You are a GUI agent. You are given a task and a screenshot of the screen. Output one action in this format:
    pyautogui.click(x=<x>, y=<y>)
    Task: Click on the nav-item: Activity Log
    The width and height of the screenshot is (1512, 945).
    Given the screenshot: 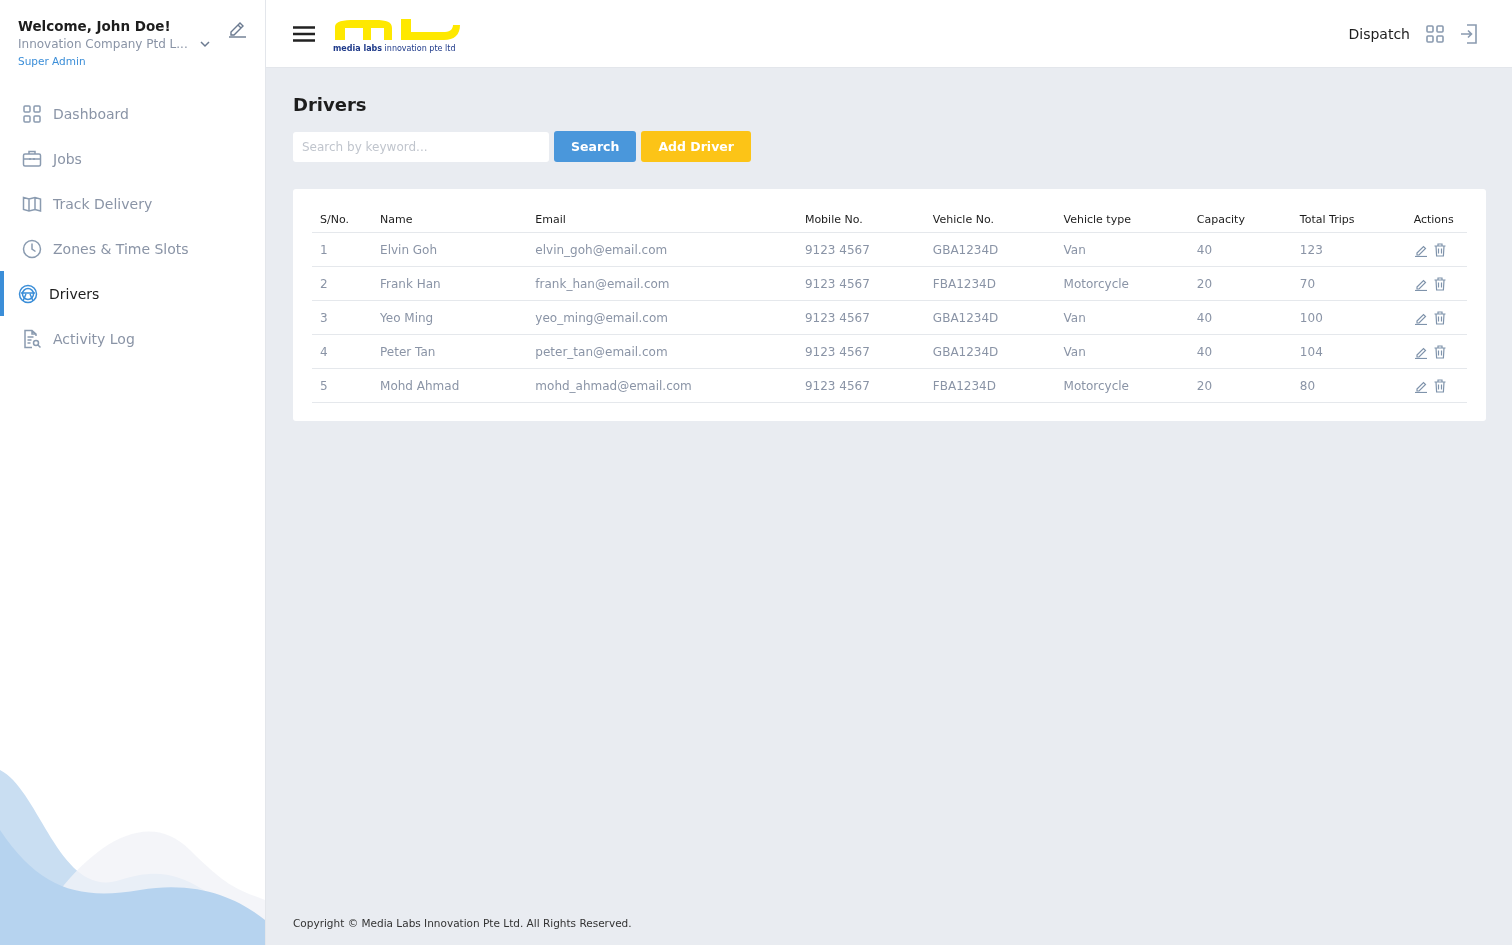 What is the action you would take?
    pyautogui.click(x=132, y=338)
    